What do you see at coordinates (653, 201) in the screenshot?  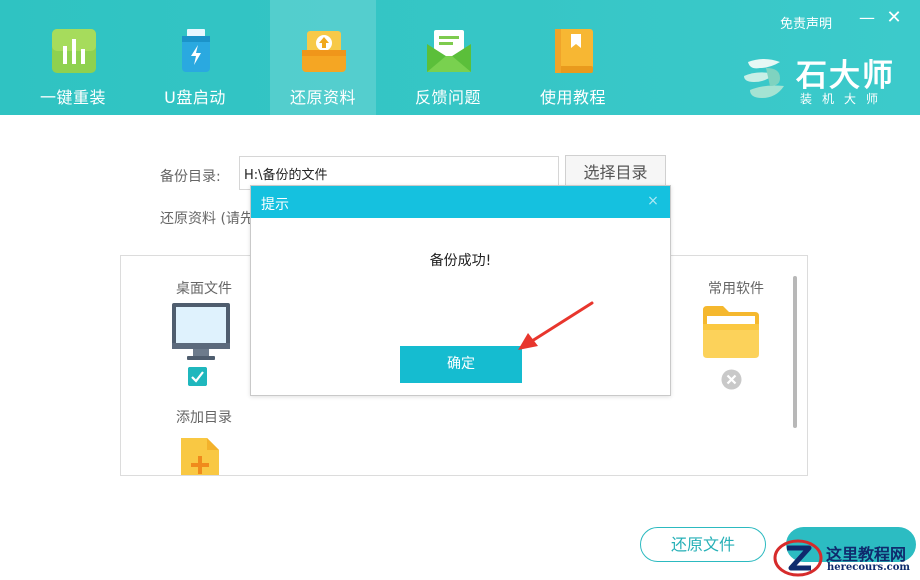 I see `dialog-close-button: ×` at bounding box center [653, 201].